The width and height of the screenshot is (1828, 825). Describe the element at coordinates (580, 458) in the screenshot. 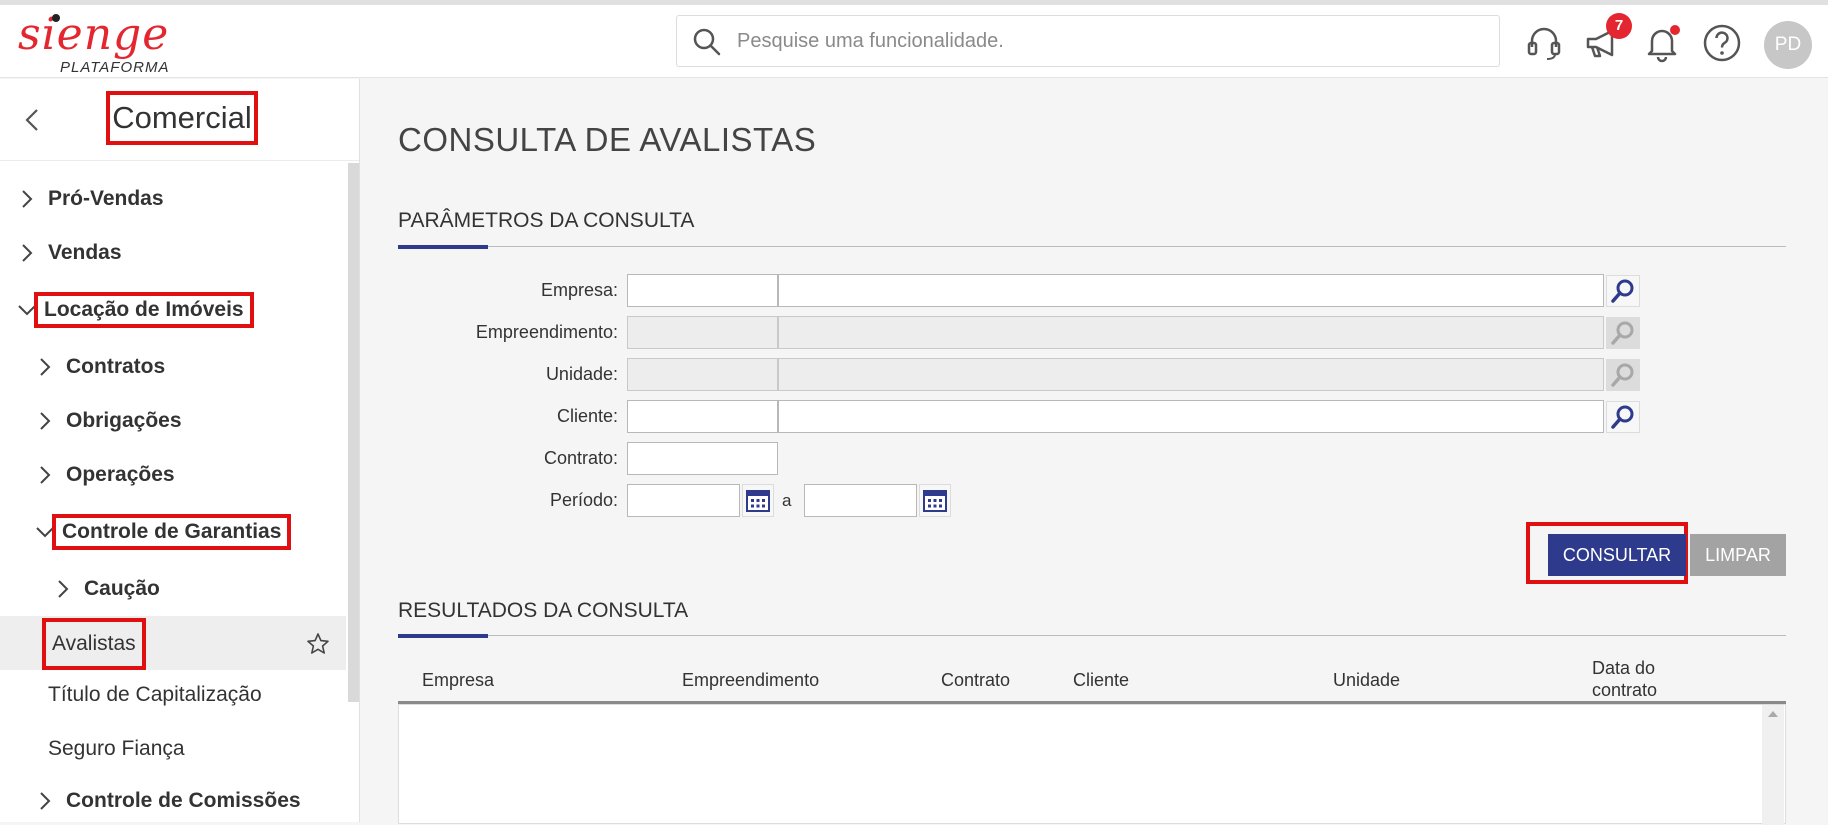

I see `contrato-label: Contrato:` at that location.